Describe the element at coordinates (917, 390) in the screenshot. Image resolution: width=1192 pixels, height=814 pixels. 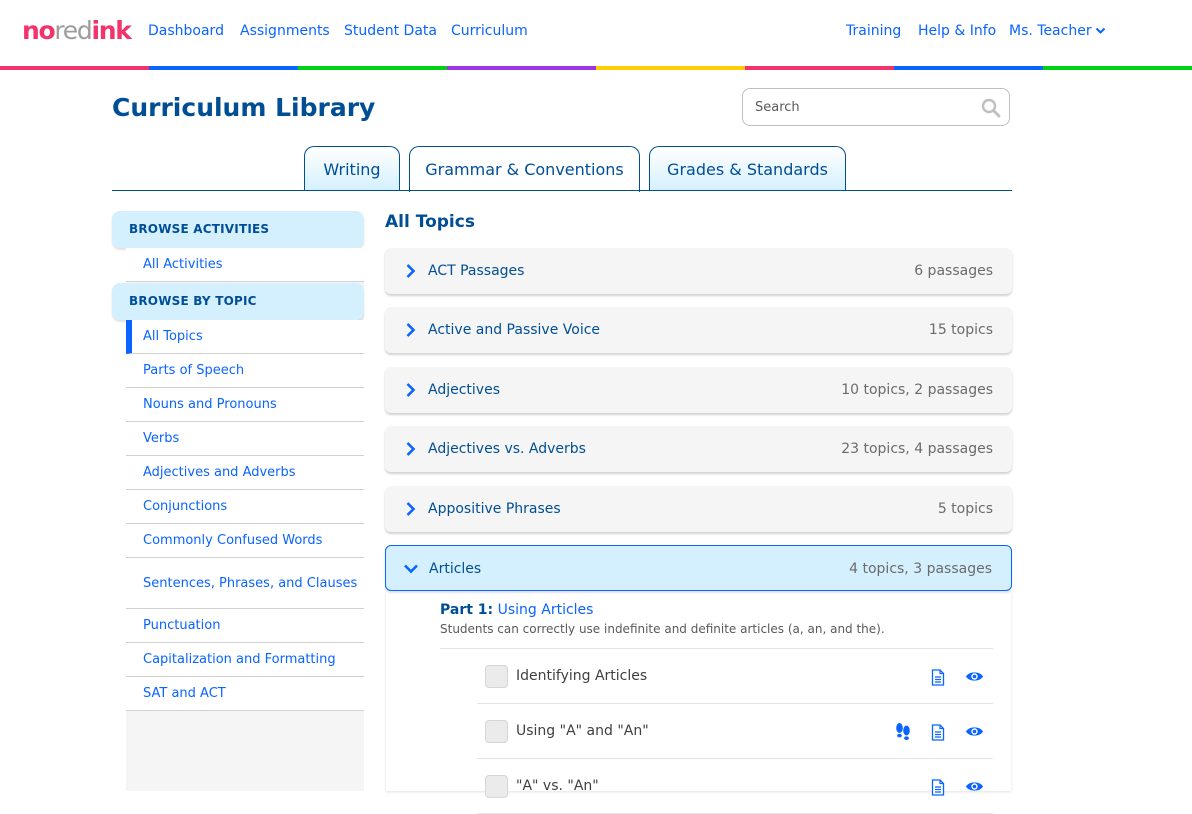
I see `topic-count: 10 topics, 2 passages` at that location.